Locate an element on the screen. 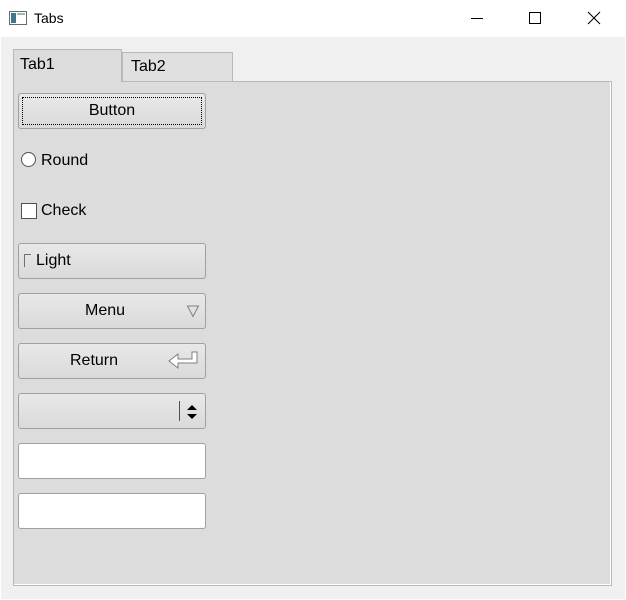  close-icon is located at coordinates (594, 18).